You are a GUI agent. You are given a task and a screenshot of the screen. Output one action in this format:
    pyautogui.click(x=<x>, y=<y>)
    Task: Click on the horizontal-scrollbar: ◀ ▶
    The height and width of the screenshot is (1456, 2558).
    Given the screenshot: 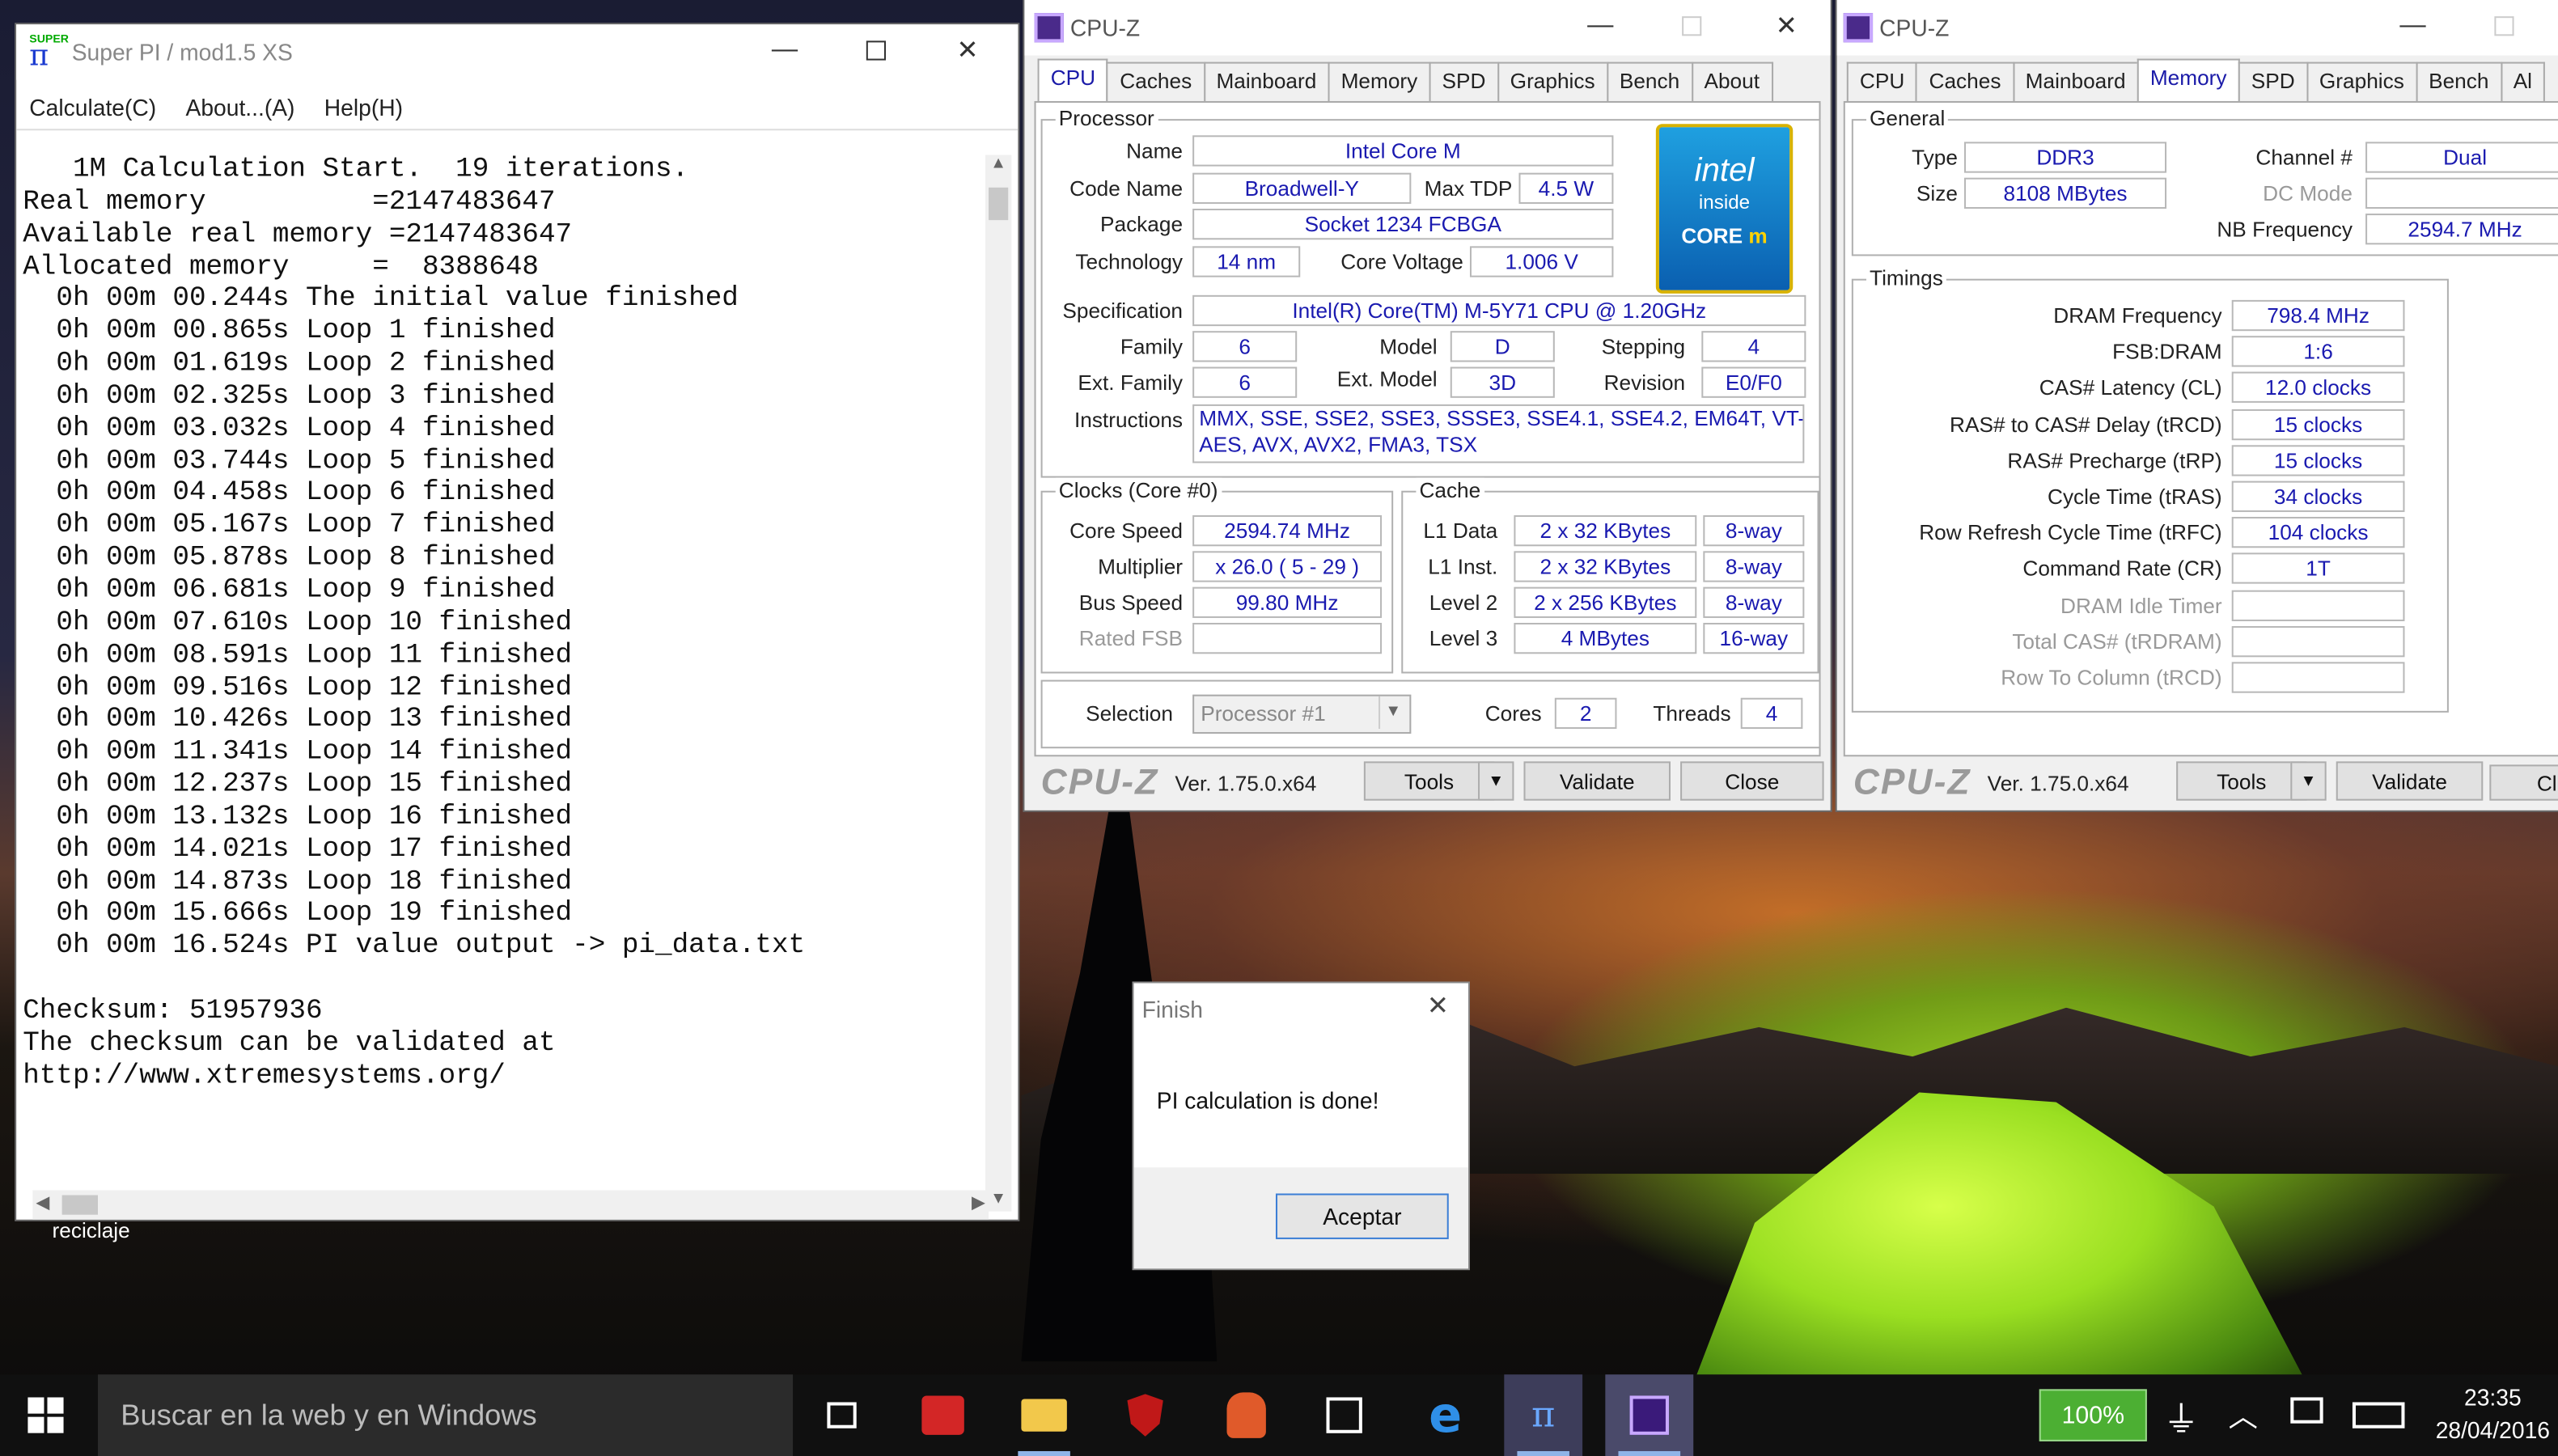 What is the action you would take?
    pyautogui.click(x=510, y=1205)
    